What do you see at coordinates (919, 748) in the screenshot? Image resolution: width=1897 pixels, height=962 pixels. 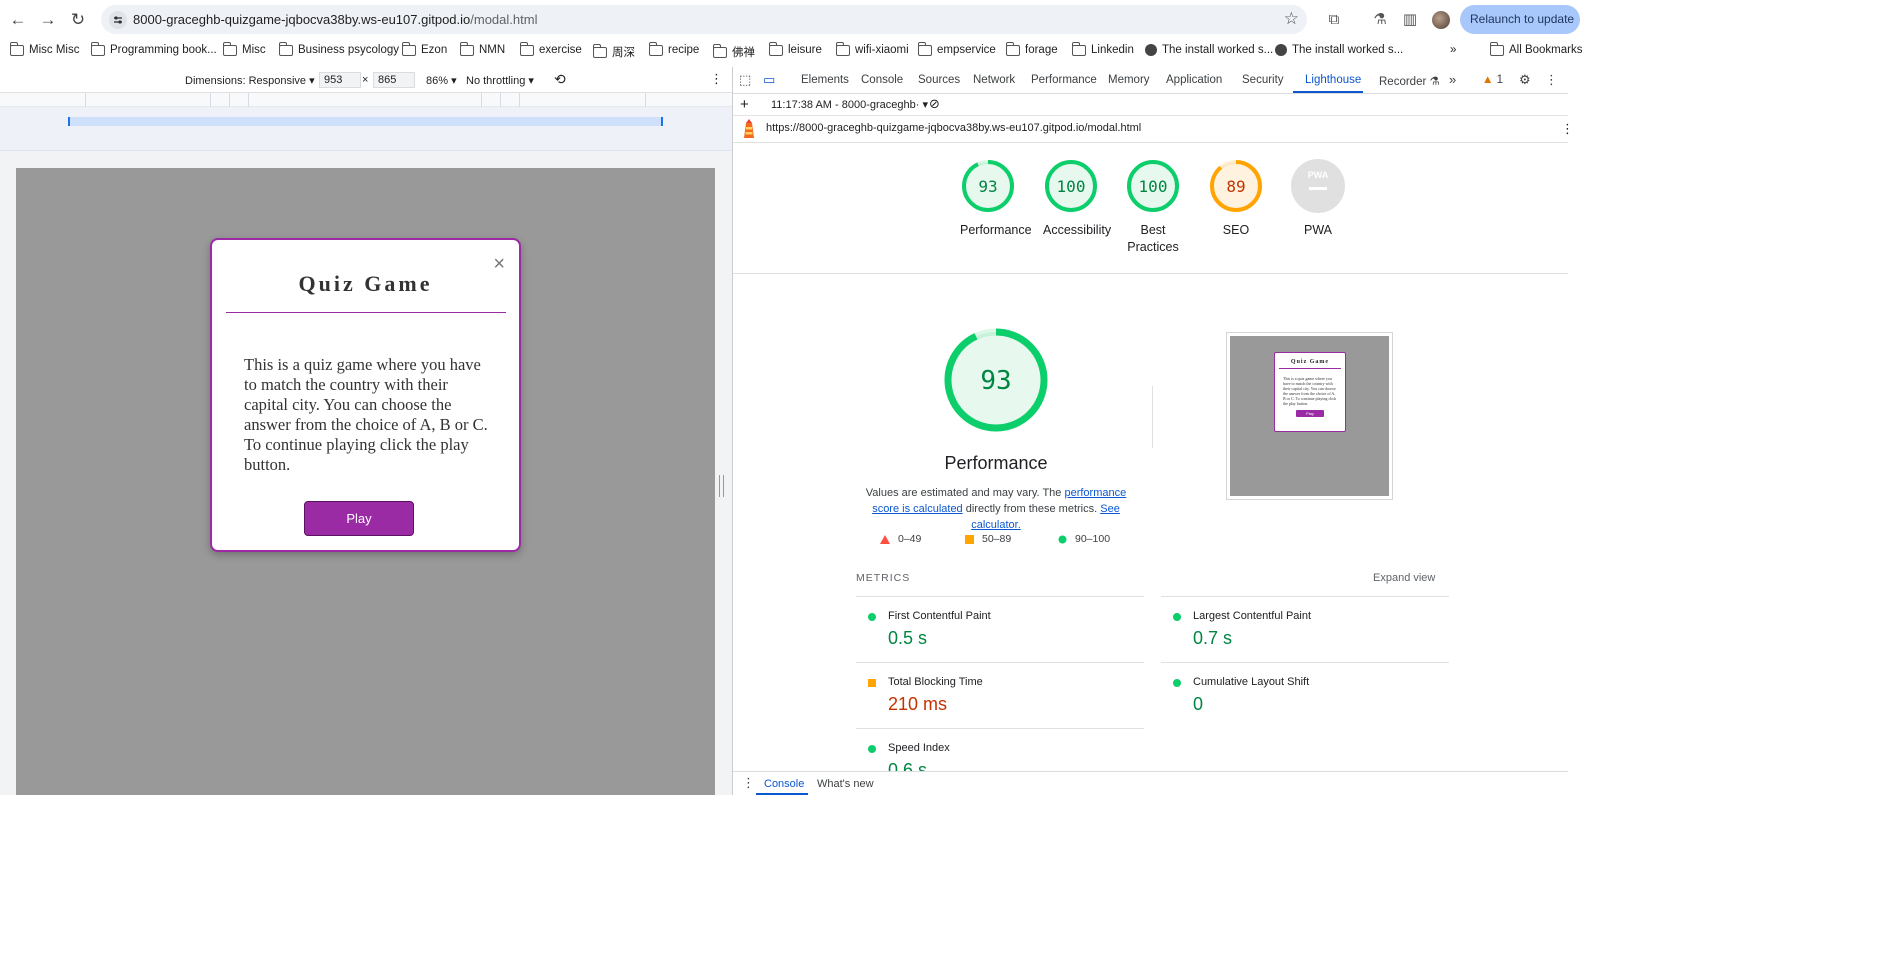 I see `metric-name: Speed Index` at bounding box center [919, 748].